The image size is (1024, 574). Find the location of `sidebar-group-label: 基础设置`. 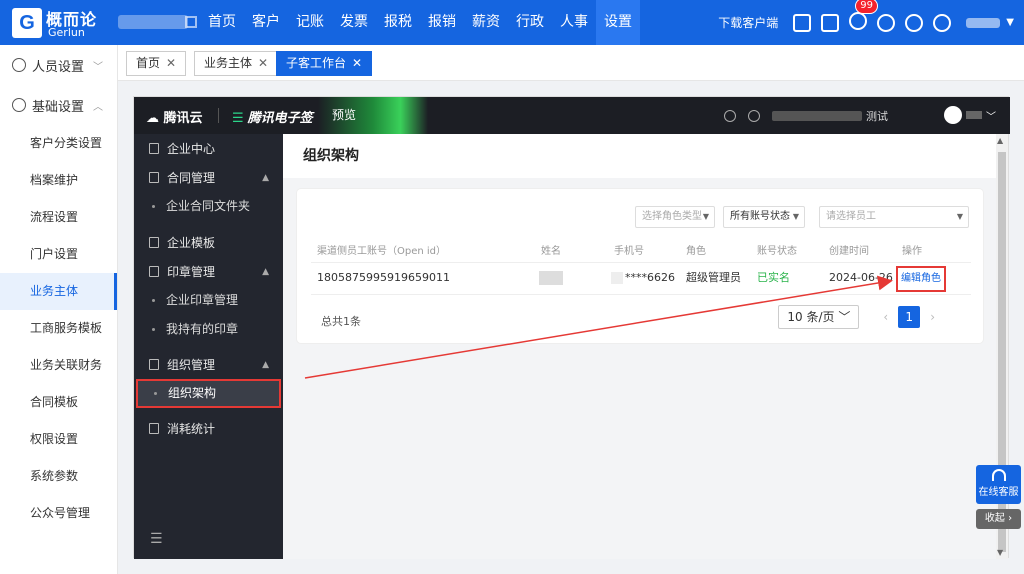

sidebar-group-label: 基础设置 is located at coordinates (58, 107).